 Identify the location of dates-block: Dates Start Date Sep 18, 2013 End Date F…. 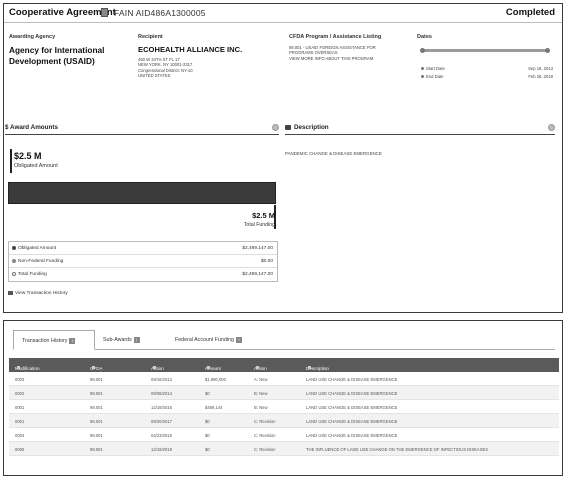
(487, 57).